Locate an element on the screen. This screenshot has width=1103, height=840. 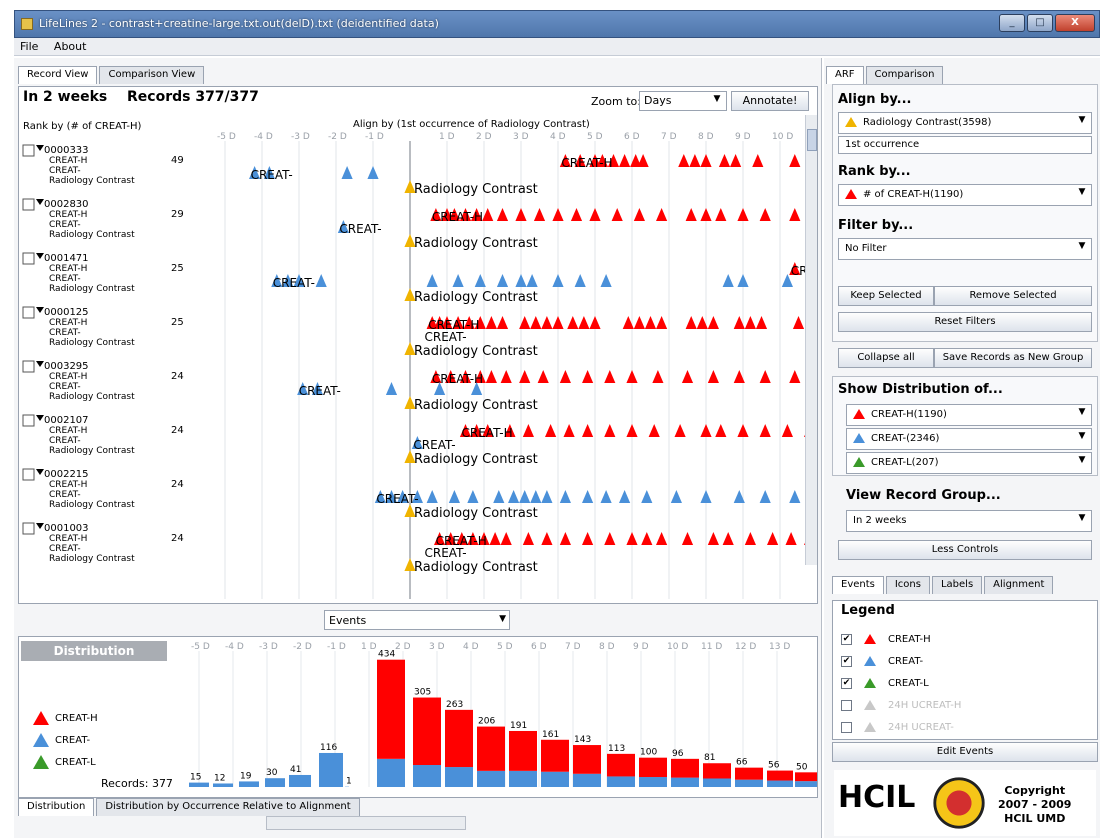
rank-select: # of CREAT-H(1190) ▼ is located at coordinates (965, 195).